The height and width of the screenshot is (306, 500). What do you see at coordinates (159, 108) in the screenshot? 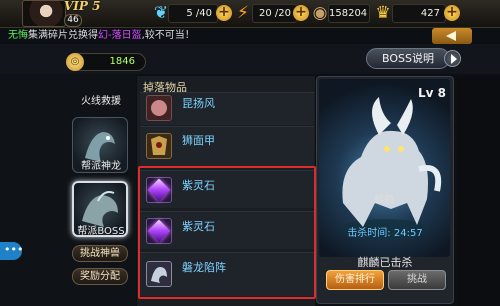
I see `wind-item-icon` at bounding box center [159, 108].